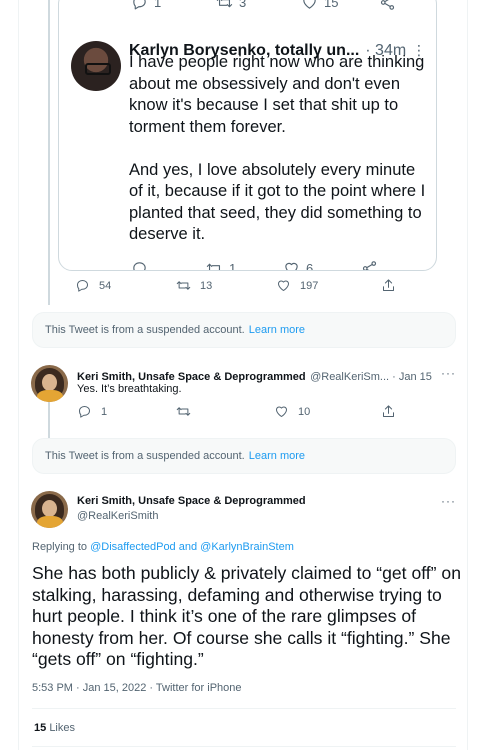  Describe the element at coordinates (49, 152) in the screenshot. I see `thread-line-top` at that location.